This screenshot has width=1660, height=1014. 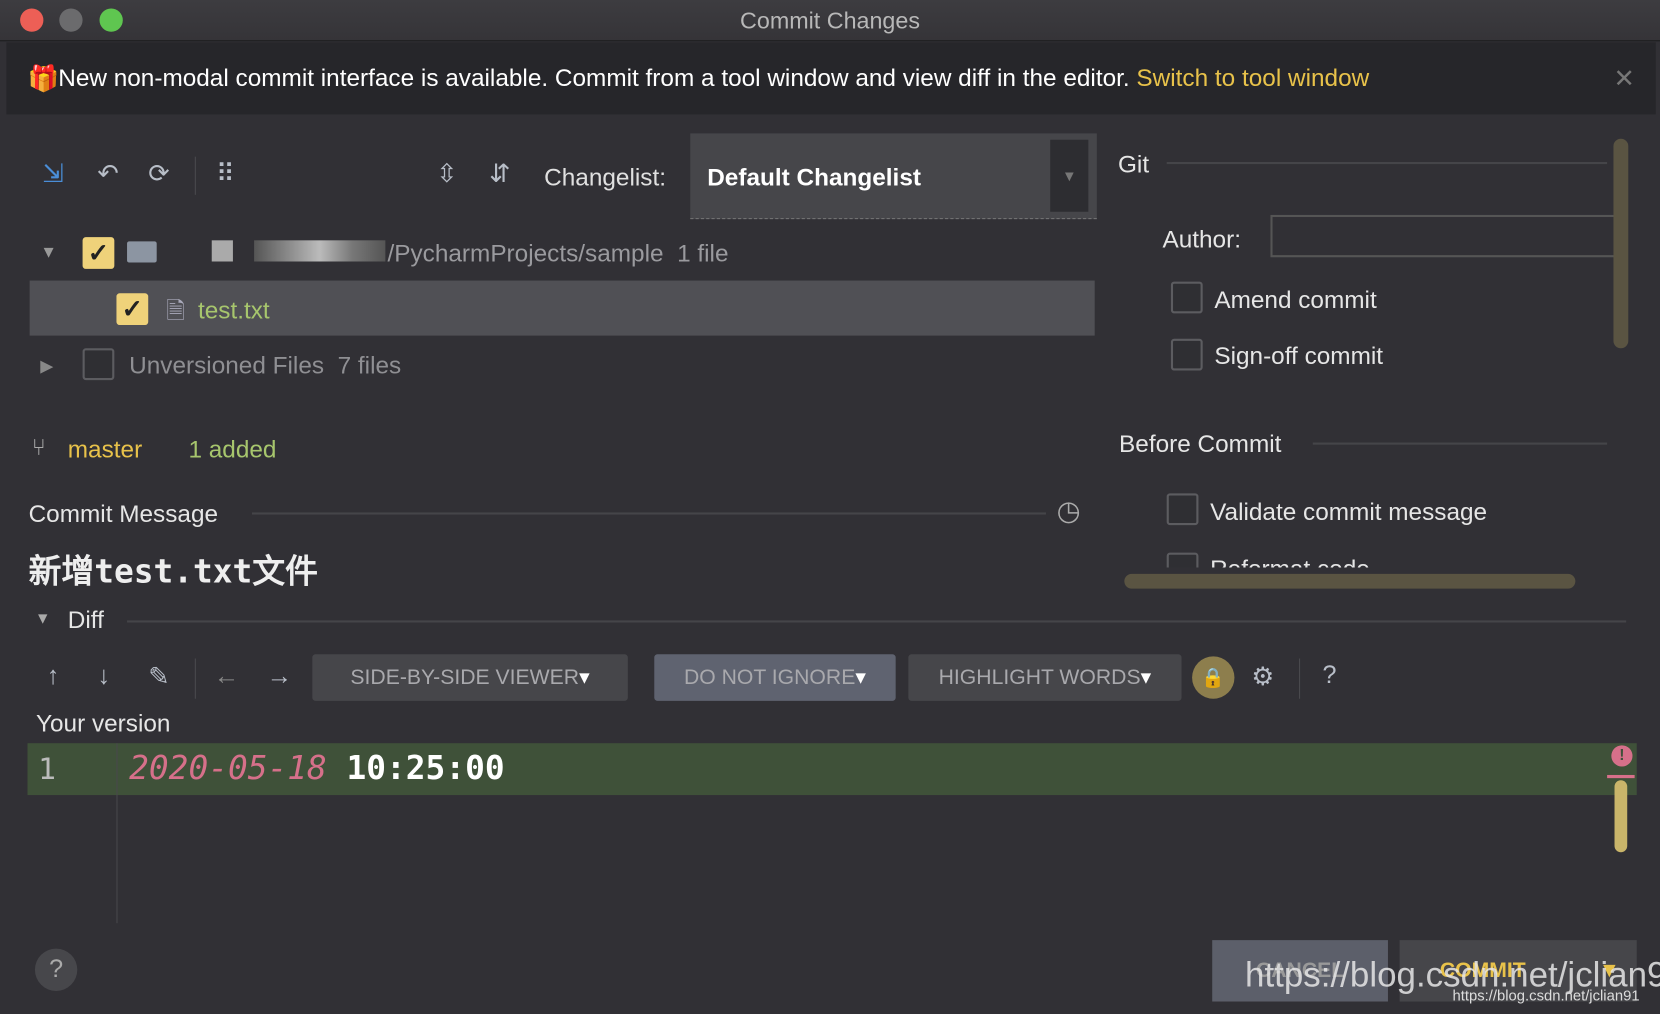 What do you see at coordinates (605, 177) in the screenshot?
I see `changelist-label: Changelist:` at bounding box center [605, 177].